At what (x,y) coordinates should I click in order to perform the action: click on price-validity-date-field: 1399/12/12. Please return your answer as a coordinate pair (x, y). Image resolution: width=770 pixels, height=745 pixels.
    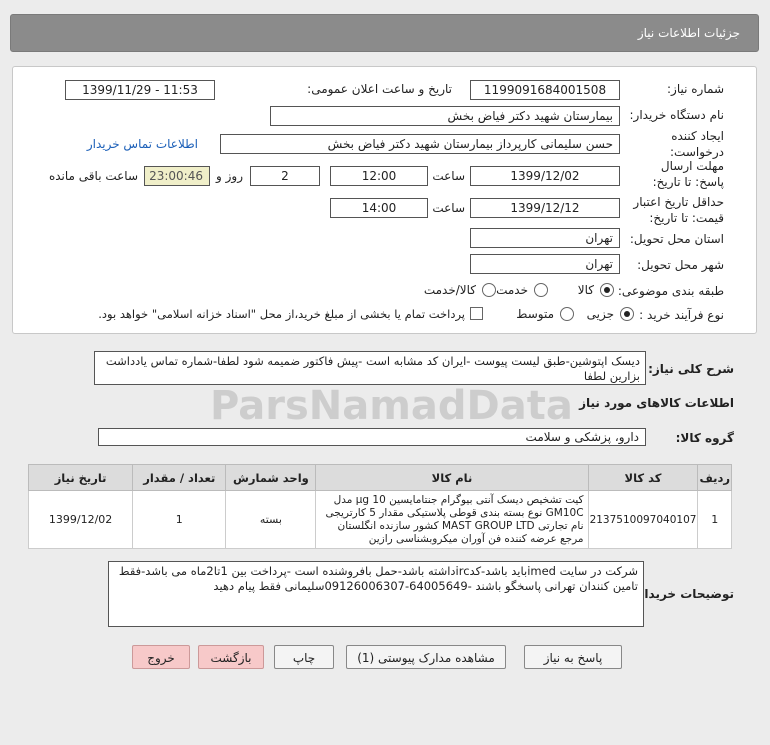
    Looking at the image, I should click on (545, 208).